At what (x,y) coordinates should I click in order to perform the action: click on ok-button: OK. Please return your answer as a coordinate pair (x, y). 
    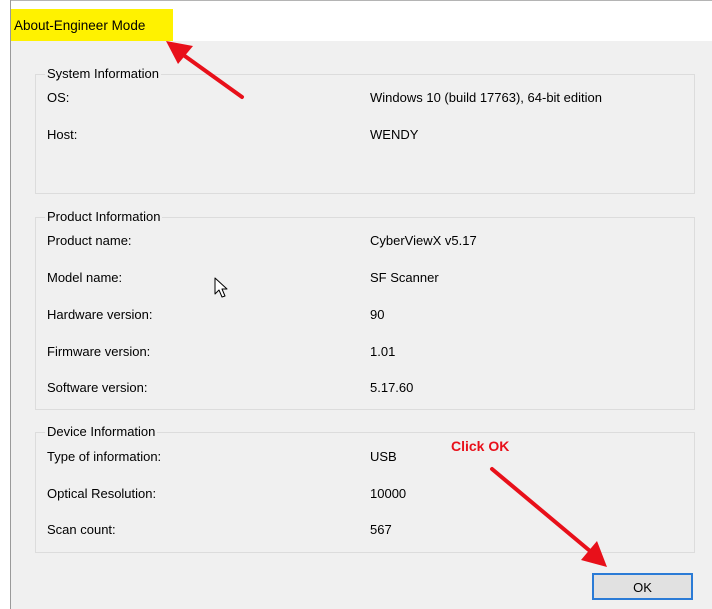
    Looking at the image, I should click on (642, 586).